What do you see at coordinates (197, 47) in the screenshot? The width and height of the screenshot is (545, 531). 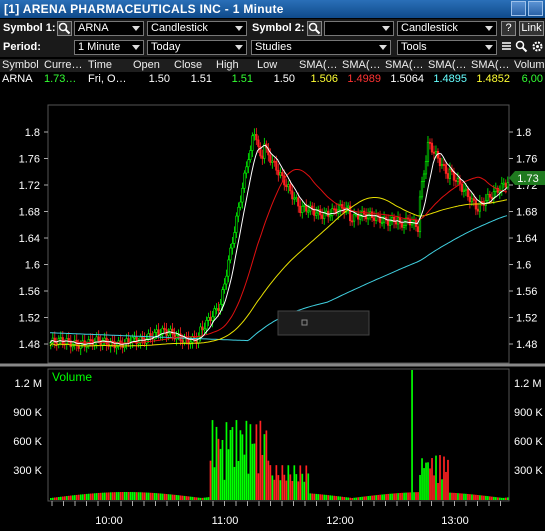 I see `range-select: Today` at bounding box center [197, 47].